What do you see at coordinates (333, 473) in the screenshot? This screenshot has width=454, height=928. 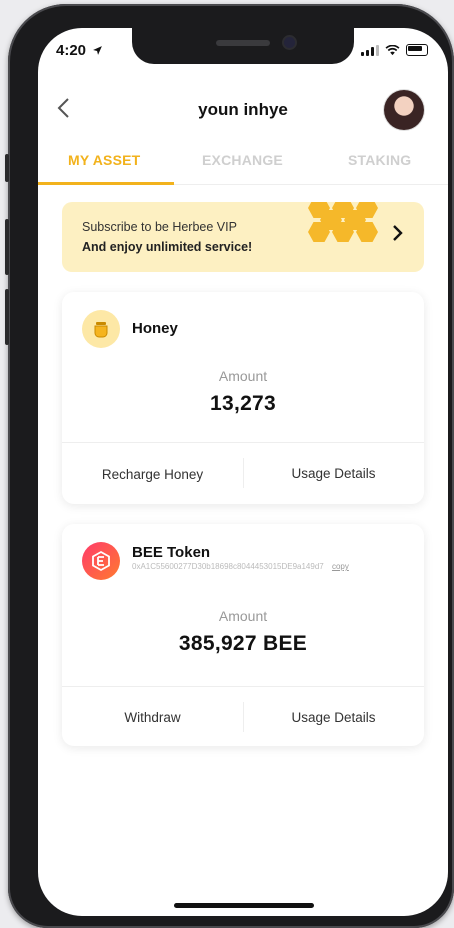 I see `honey-usage-details-button: Usage Details` at bounding box center [333, 473].